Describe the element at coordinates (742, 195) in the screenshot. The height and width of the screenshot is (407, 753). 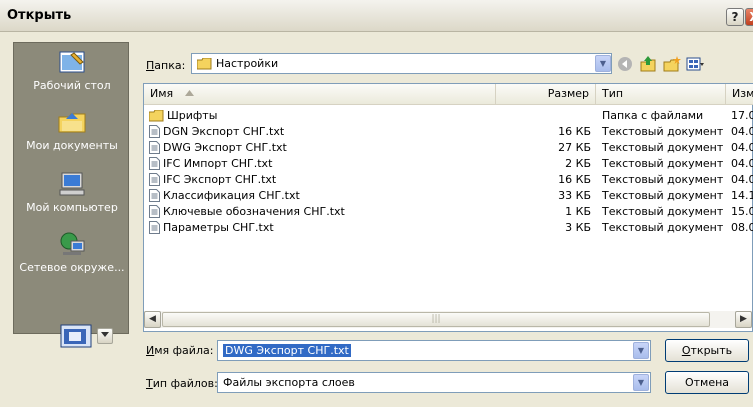
I see `file-date-cell: 14.1` at that location.